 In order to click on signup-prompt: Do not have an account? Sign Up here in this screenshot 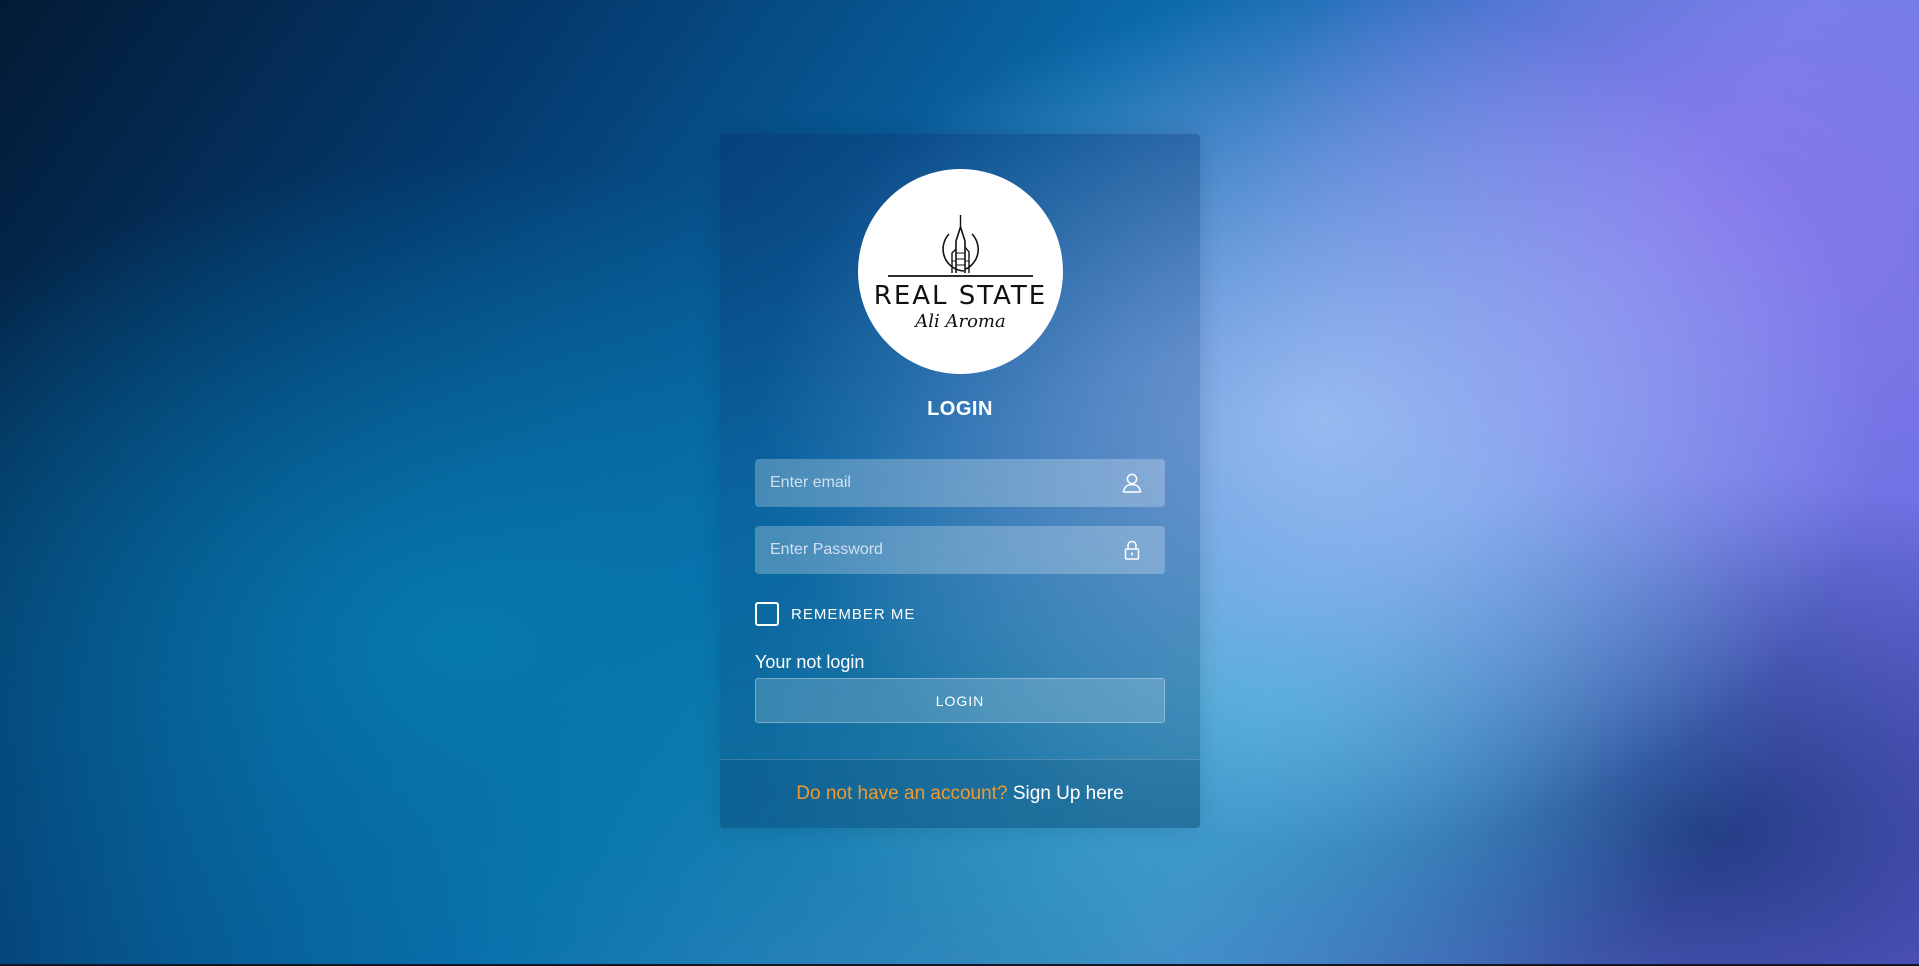, I will do `click(960, 794)`.